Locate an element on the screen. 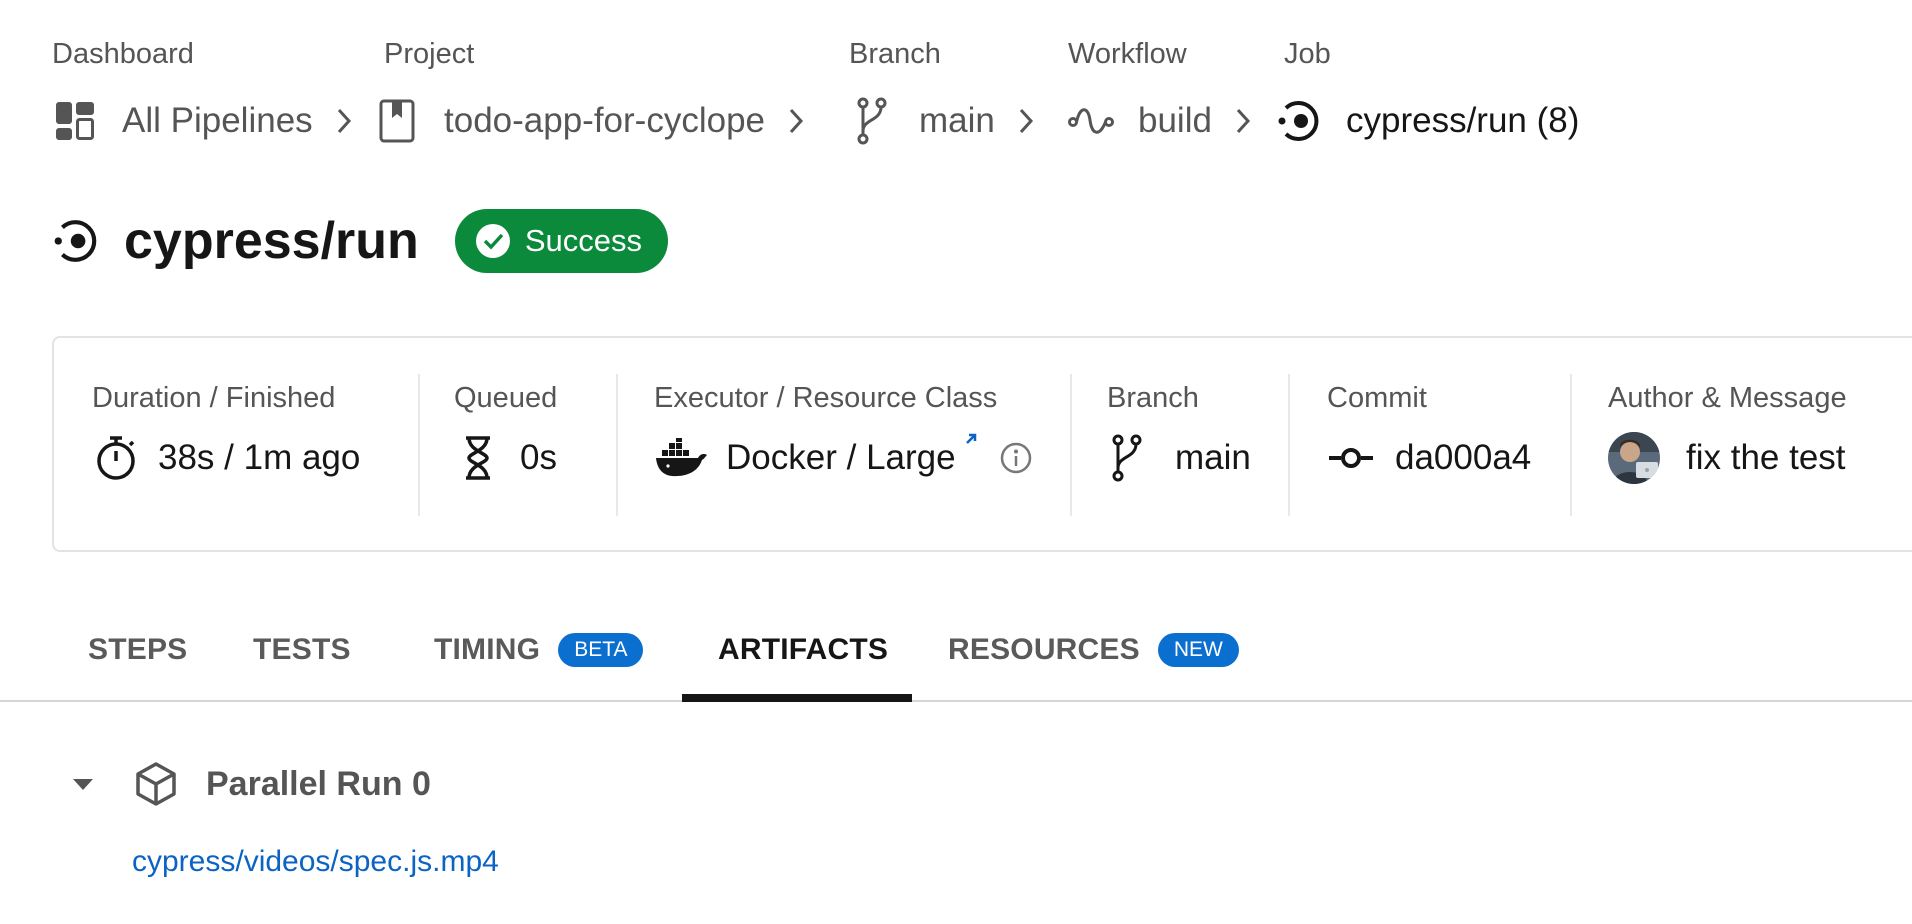 The height and width of the screenshot is (924, 1912). info-icon is located at coordinates (1016, 458).